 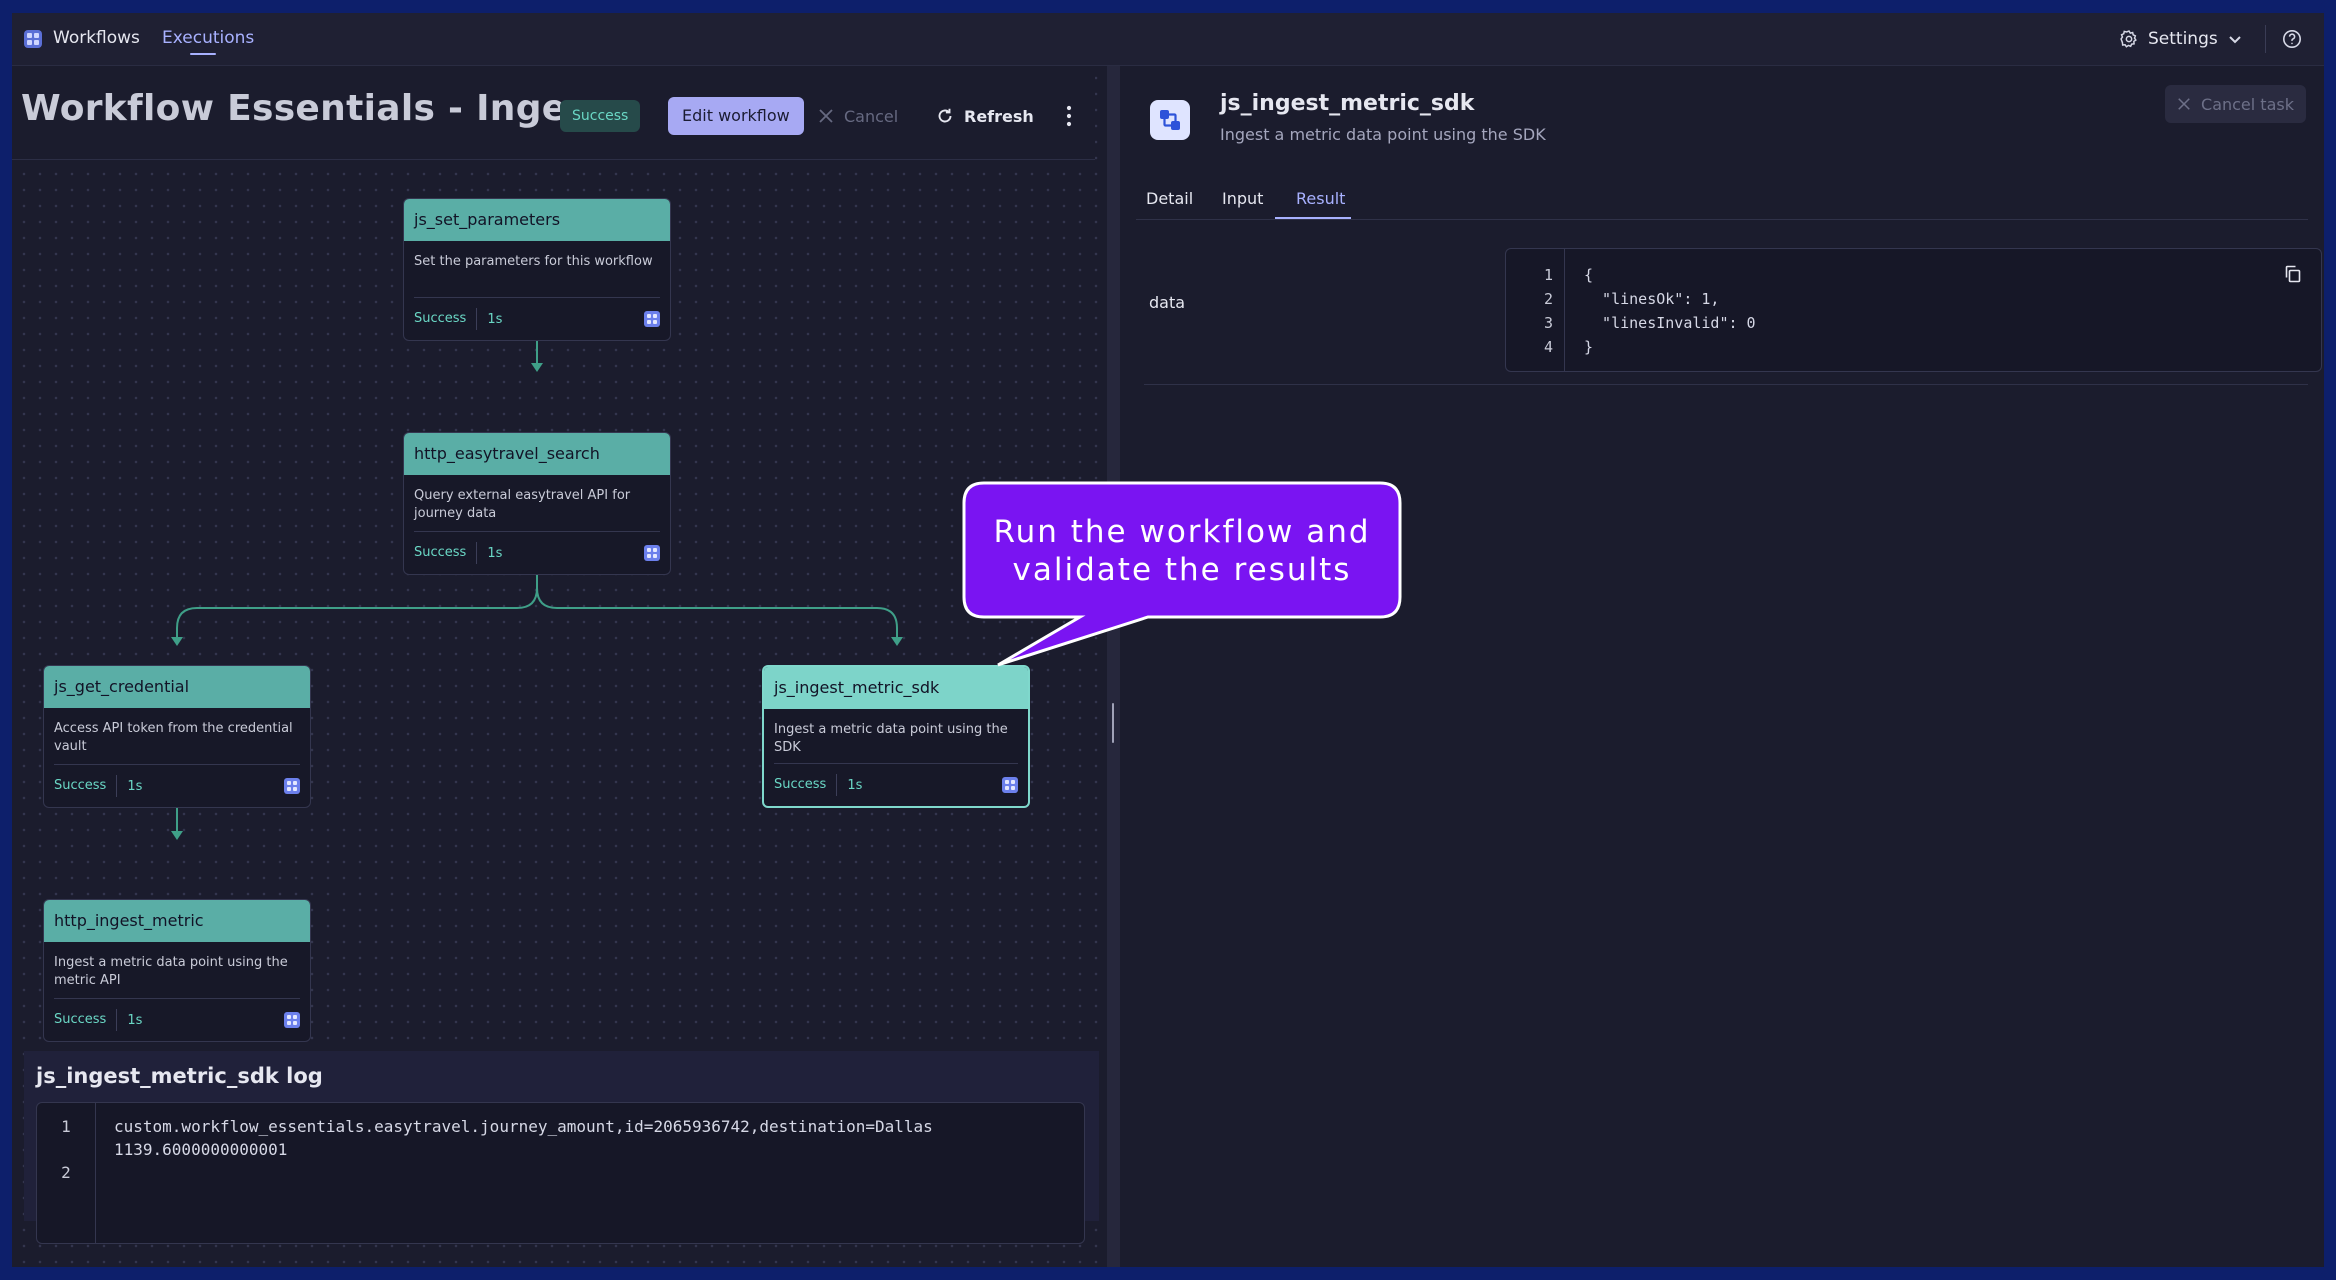 What do you see at coordinates (1347, 103) in the screenshot?
I see `task-title: js_ingest_metric_sdk` at bounding box center [1347, 103].